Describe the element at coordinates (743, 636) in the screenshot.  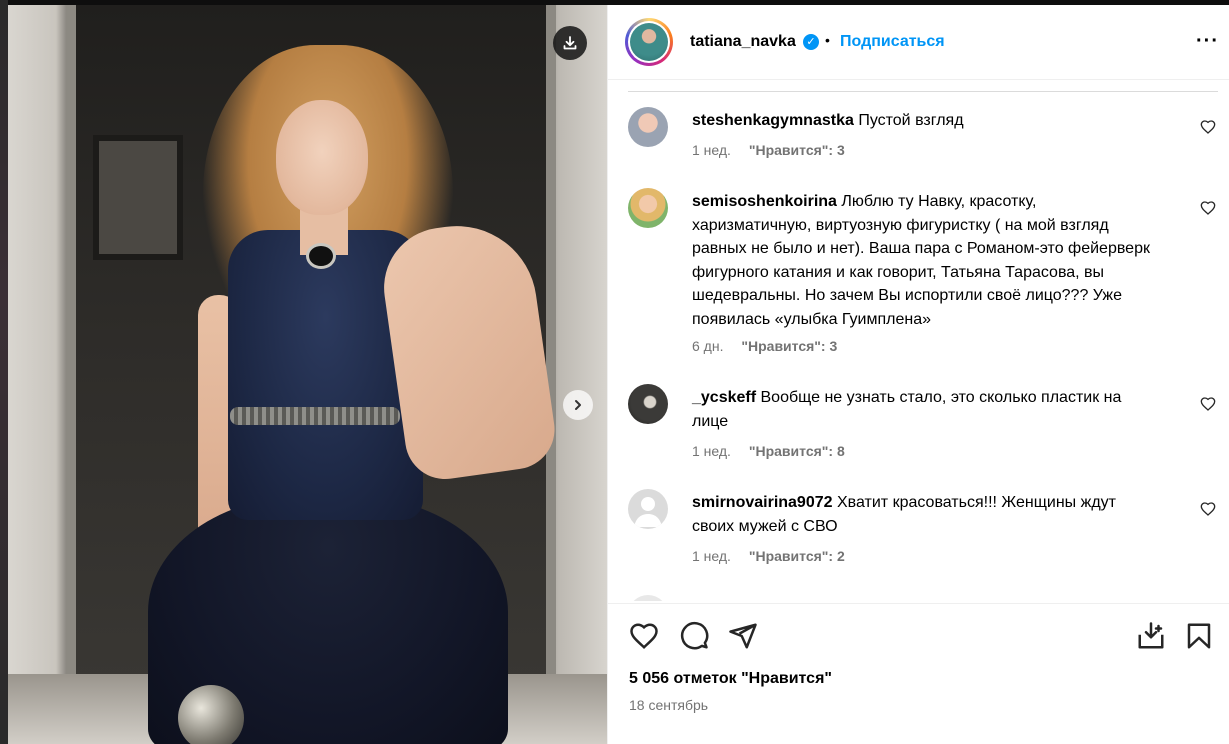
I see `share-send-icon` at that location.